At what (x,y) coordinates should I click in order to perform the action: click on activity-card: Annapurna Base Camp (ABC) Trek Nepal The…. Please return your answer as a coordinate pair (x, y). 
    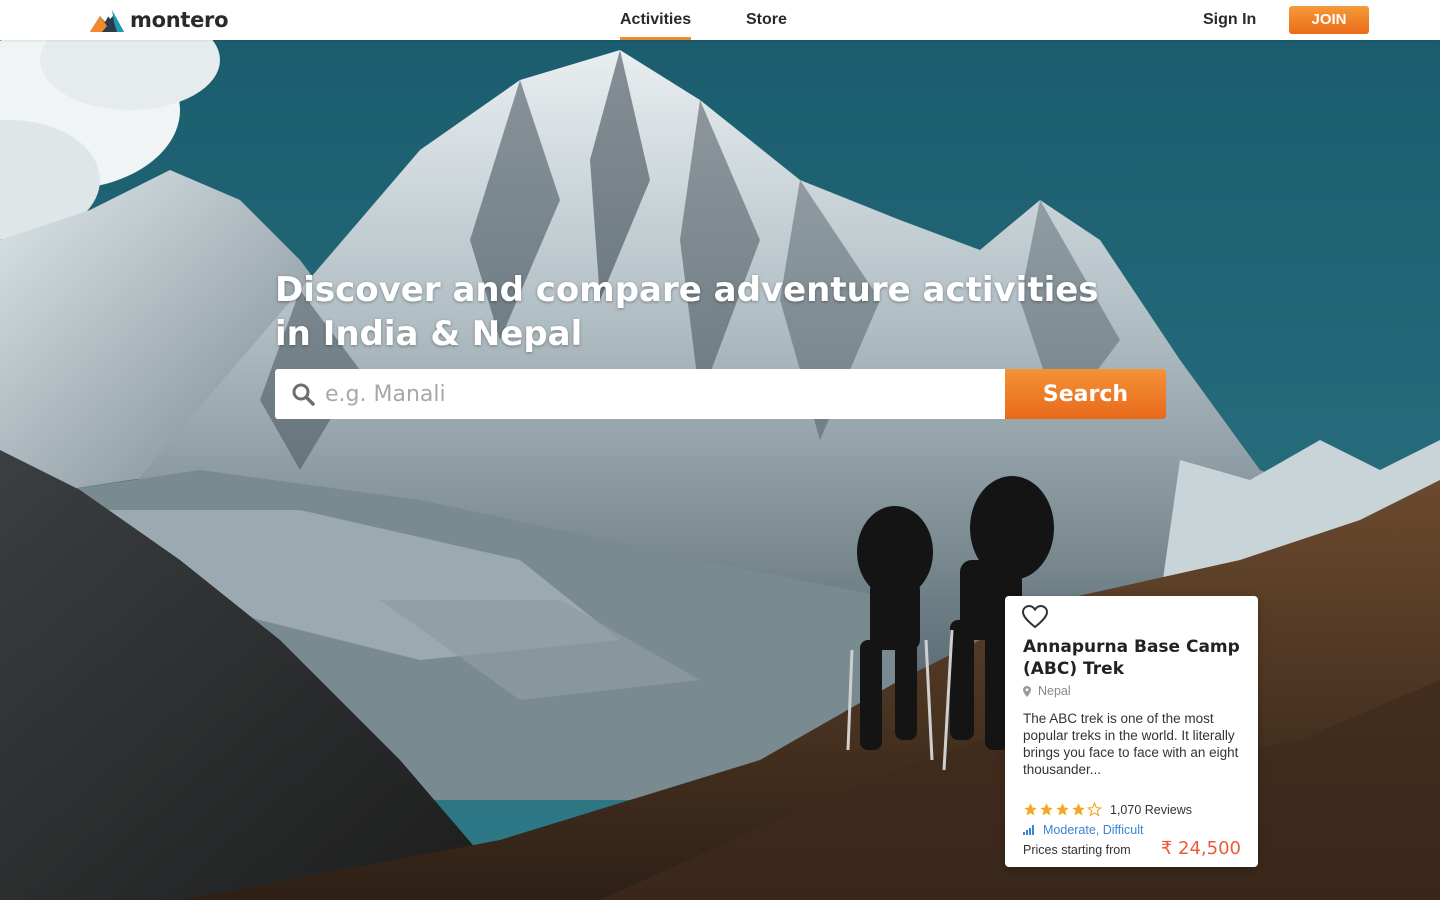
    Looking at the image, I should click on (1131, 731).